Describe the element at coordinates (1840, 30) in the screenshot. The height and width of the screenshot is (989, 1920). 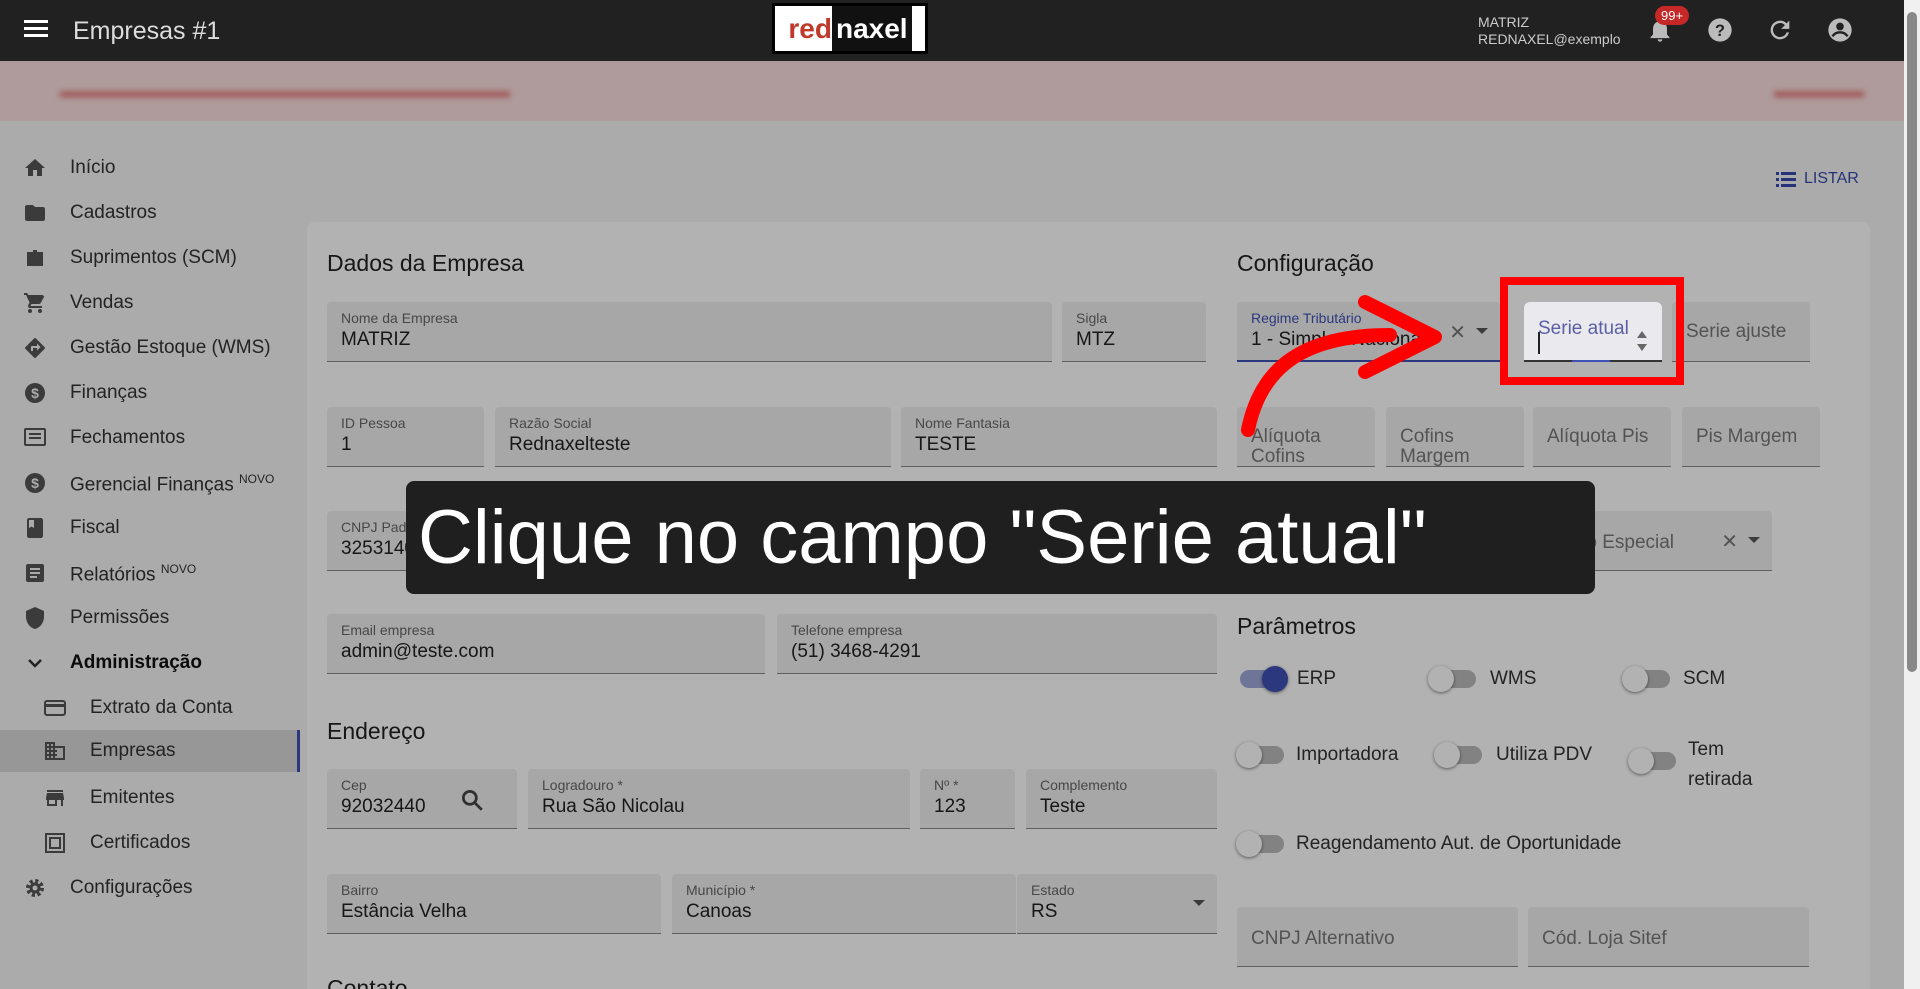
I see `account-icon` at that location.